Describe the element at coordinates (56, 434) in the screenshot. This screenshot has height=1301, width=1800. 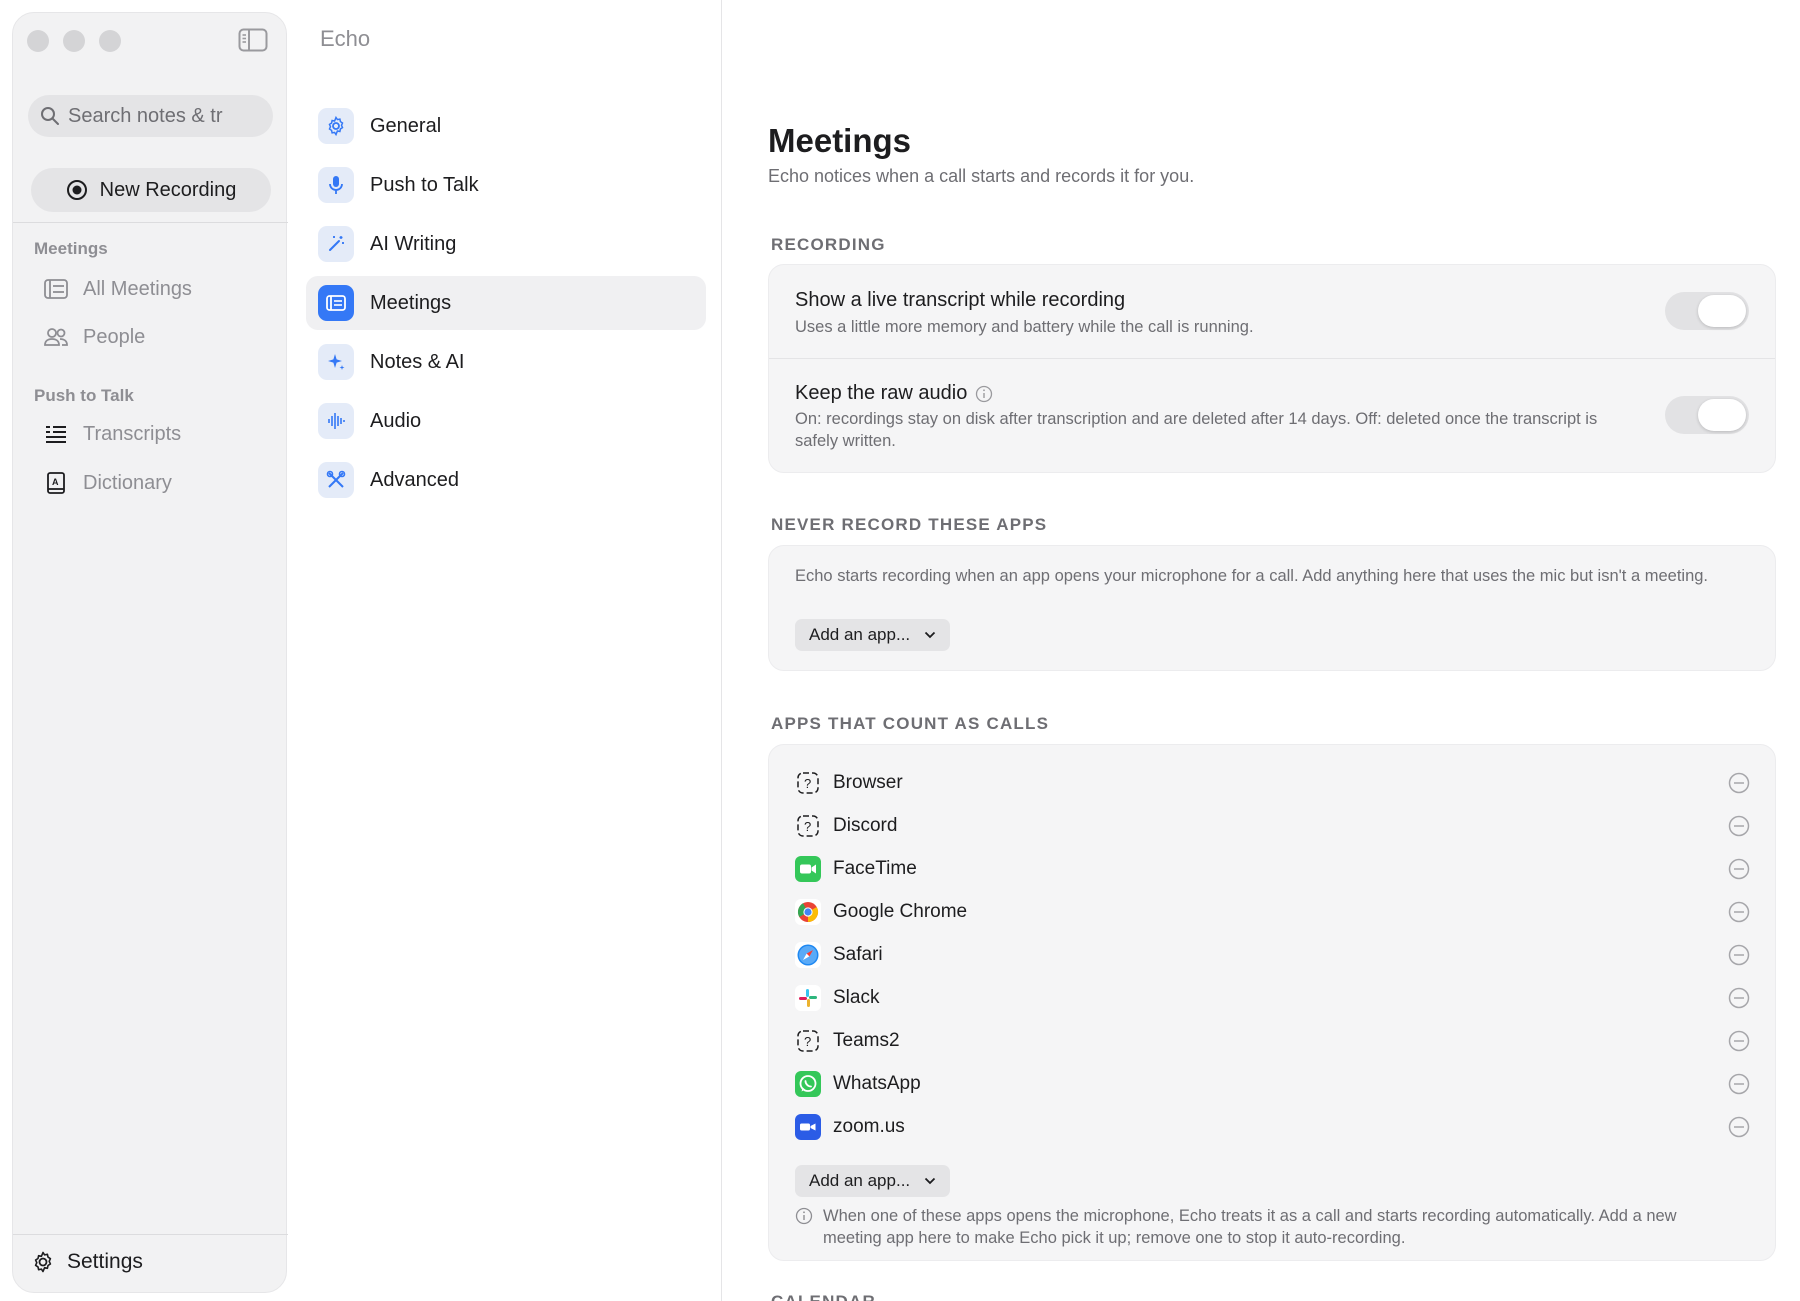
I see `transcripts-icon` at that location.